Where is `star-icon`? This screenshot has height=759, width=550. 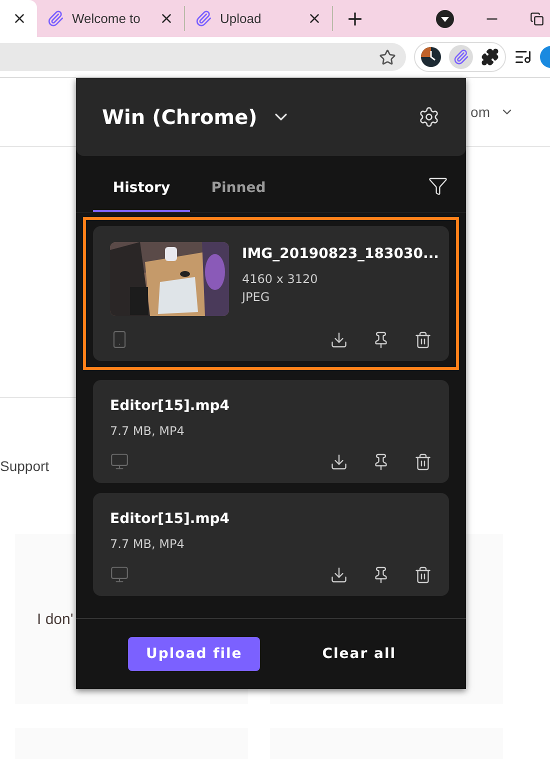
star-icon is located at coordinates (387, 57).